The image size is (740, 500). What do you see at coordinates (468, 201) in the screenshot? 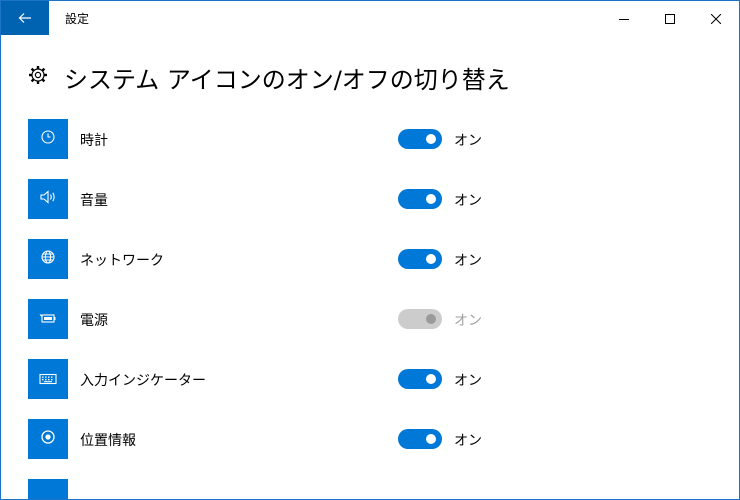
I see `volume-toggle-state: オン` at bounding box center [468, 201].